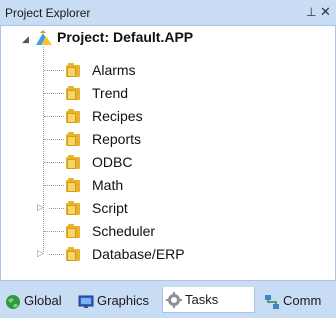 The height and width of the screenshot is (318, 336). Describe the element at coordinates (138, 254) in the screenshot. I see `tree-item-label: Database/ERP` at that location.